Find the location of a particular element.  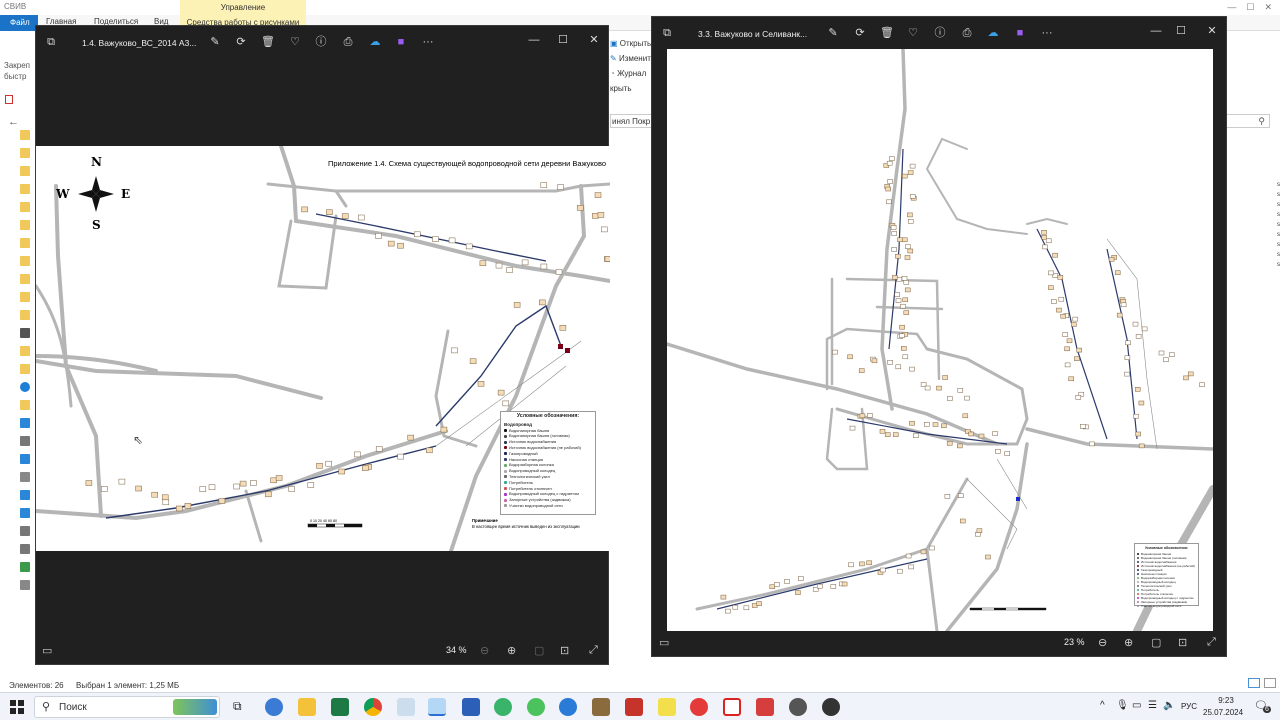

network-drive-icon is located at coordinates (25, 567).